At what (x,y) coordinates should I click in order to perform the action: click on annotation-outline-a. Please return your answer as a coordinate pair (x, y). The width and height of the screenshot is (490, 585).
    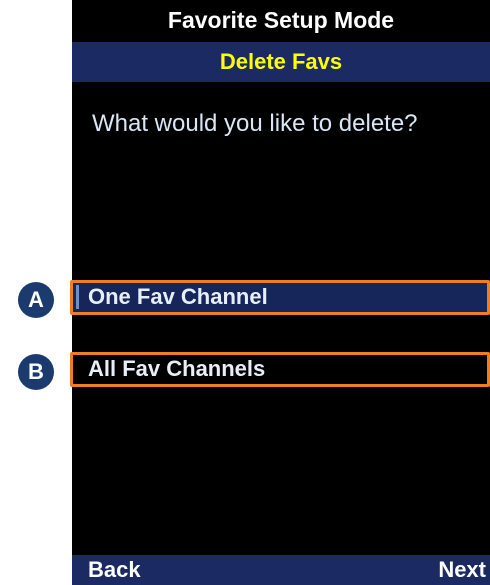
    Looking at the image, I should click on (280, 297).